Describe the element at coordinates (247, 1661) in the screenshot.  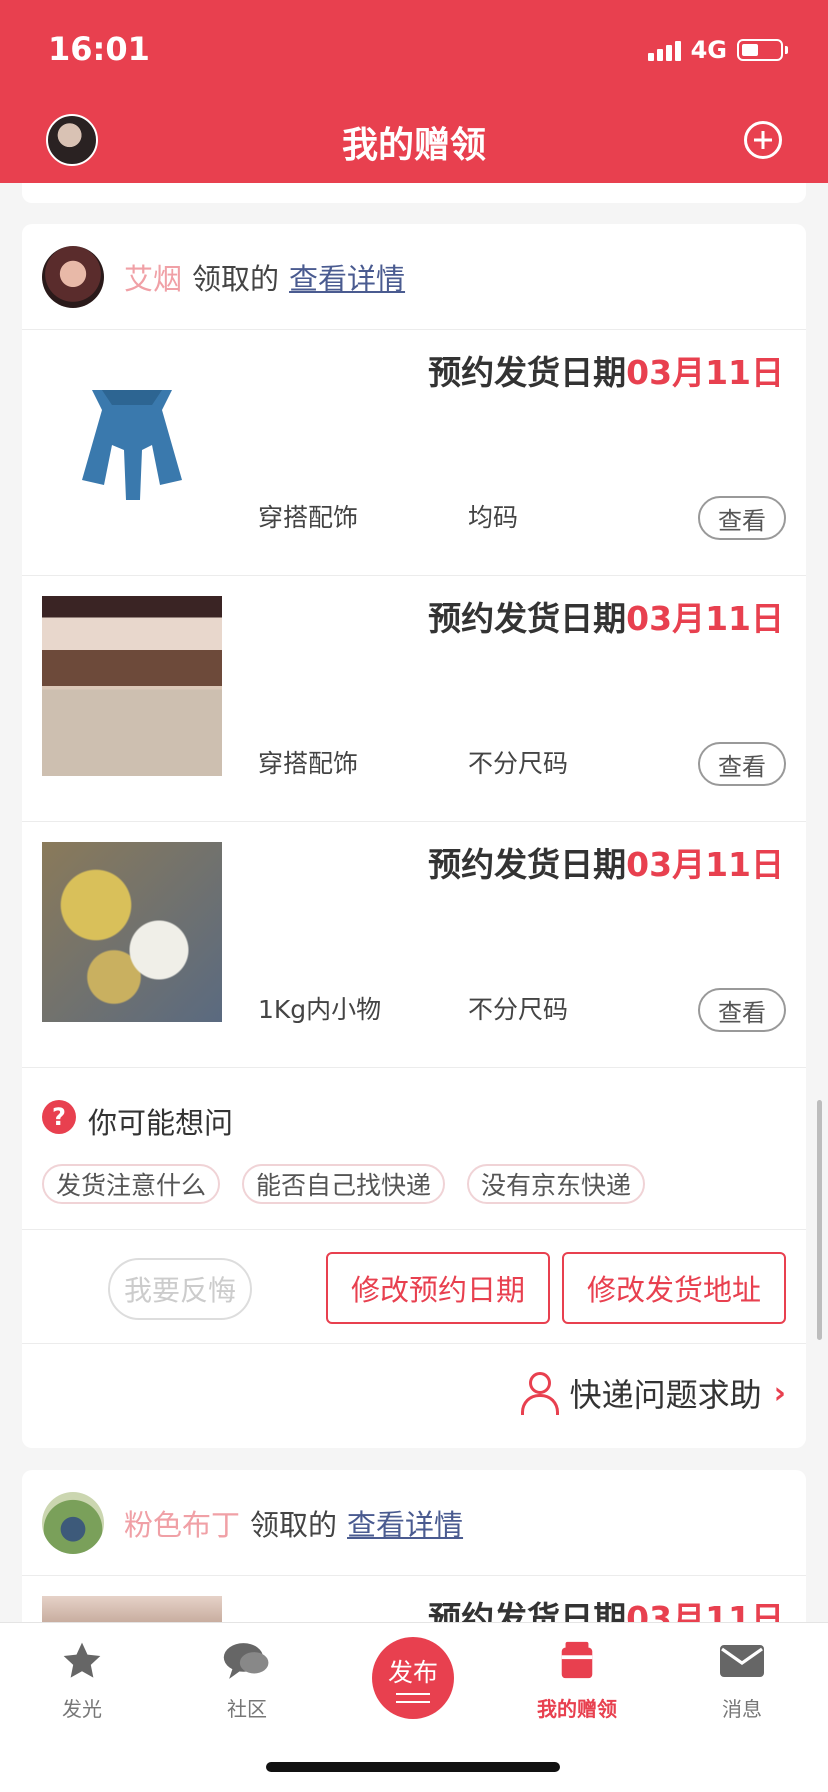
I see `chat-bubble-icon` at that location.